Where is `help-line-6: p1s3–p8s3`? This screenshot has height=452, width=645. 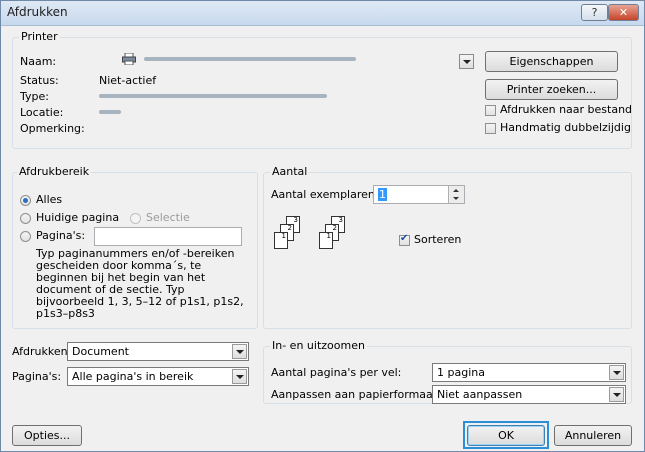
help-line-6: p1s3–p8s3 is located at coordinates (65, 313).